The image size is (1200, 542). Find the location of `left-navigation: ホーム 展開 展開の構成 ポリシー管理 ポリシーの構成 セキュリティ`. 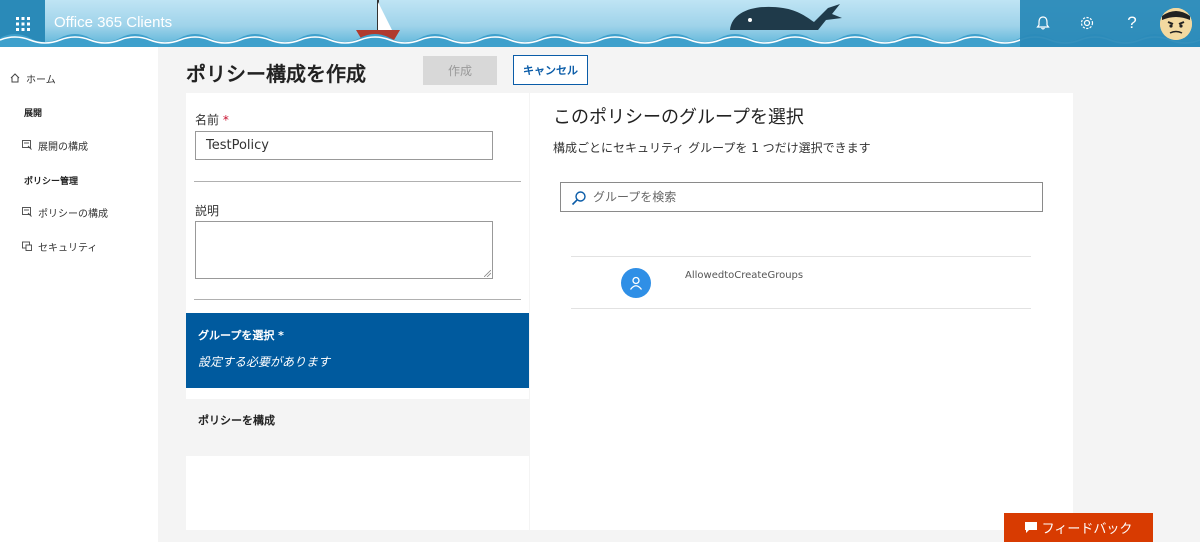

left-navigation: ホーム 展開 展開の構成 ポリシー管理 ポリシーの構成 セキュリティ is located at coordinates (79, 294).